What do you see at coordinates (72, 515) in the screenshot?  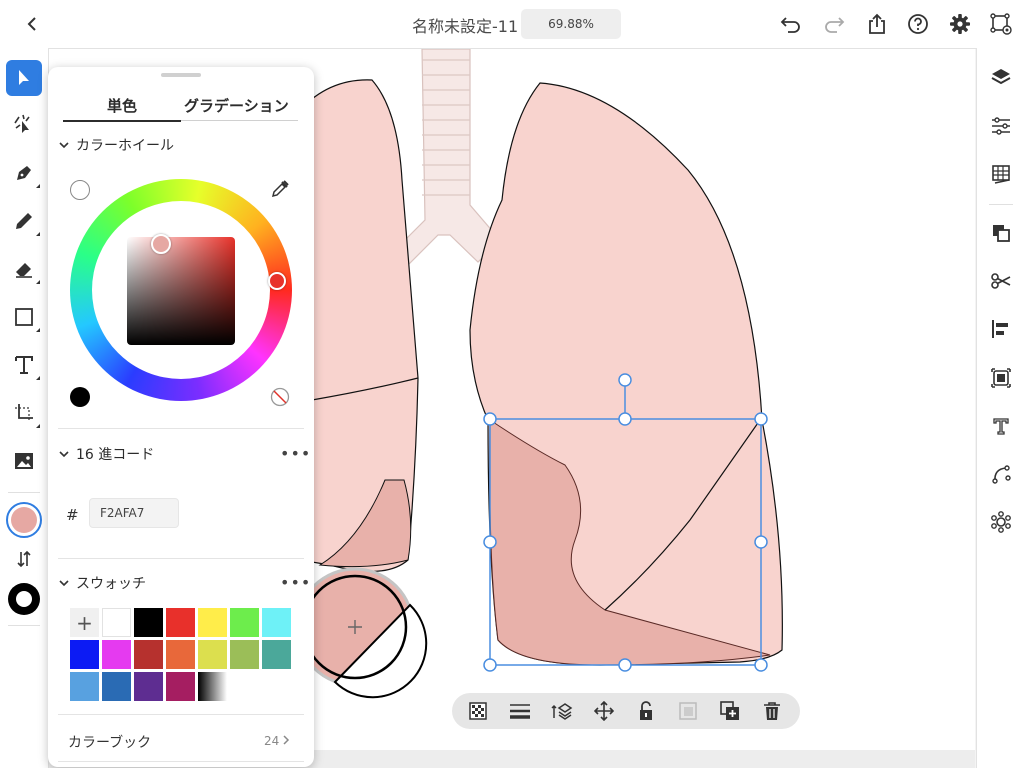 I see `hex-hash-label: #` at bounding box center [72, 515].